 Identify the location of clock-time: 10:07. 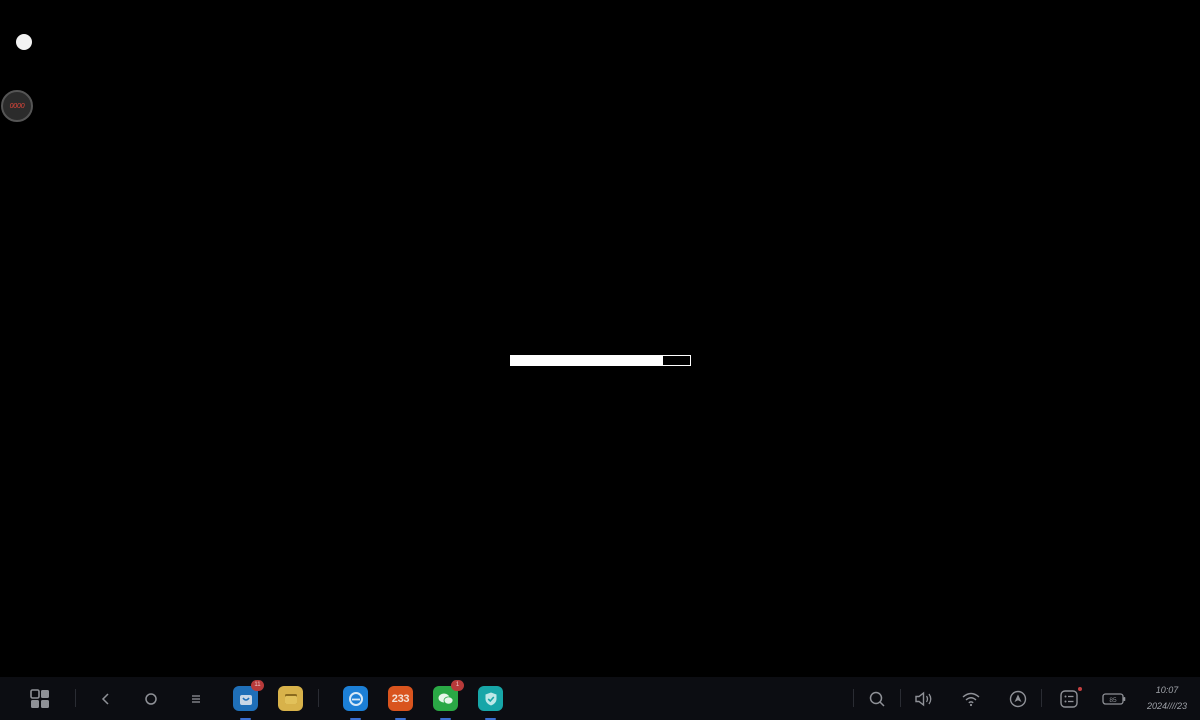
(1167, 690).